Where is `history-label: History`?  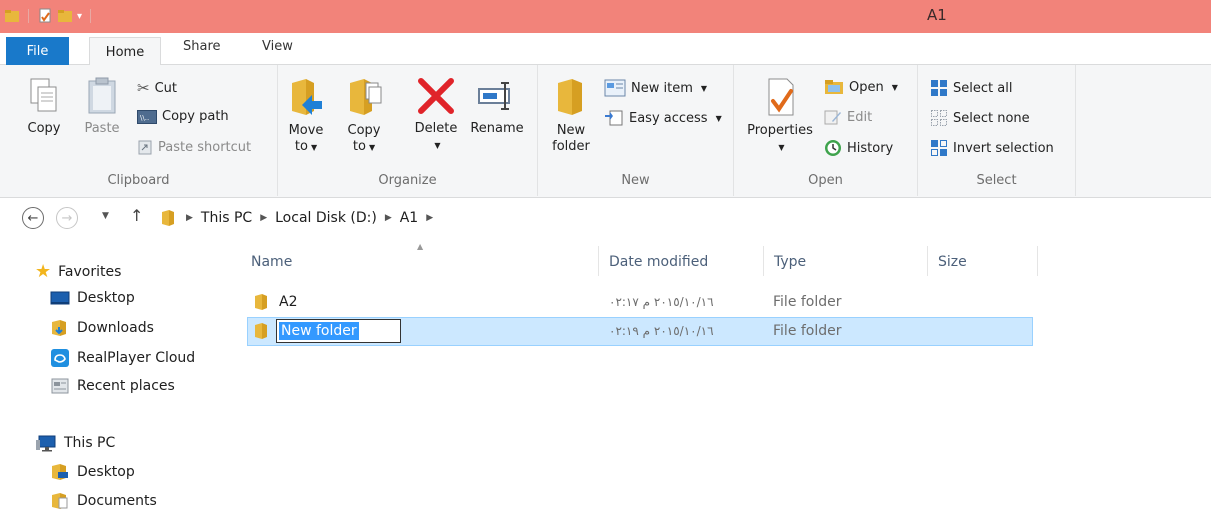
history-label: History is located at coordinates (870, 148).